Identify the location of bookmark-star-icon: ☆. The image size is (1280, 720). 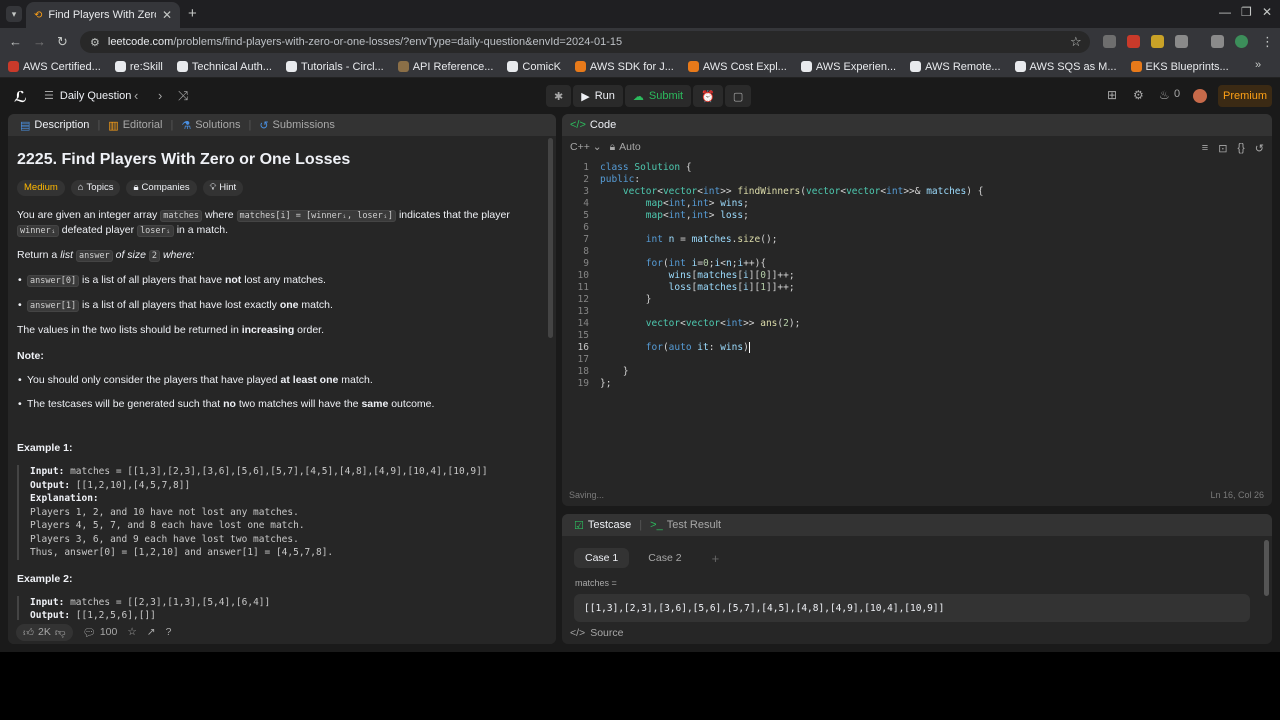
(1076, 42).